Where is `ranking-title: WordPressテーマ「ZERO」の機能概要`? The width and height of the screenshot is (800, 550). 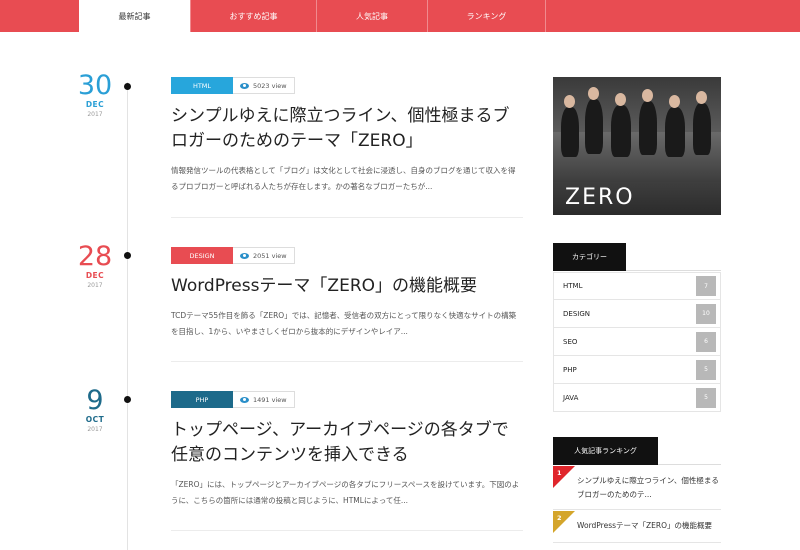 ranking-title: WordPressテーマ「ZERO」の機能概要 is located at coordinates (648, 526).